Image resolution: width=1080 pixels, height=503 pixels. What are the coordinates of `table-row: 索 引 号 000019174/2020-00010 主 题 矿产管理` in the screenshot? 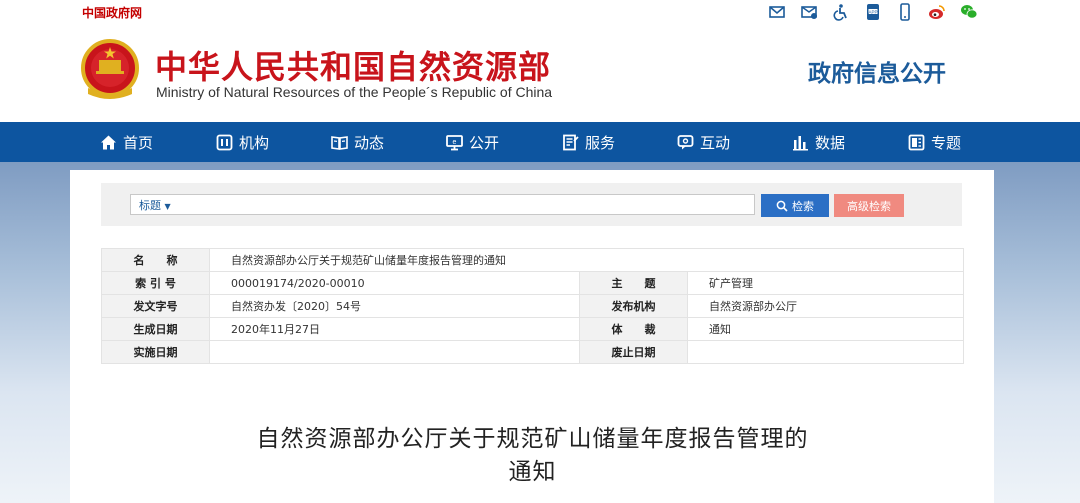 It's located at (532, 283).